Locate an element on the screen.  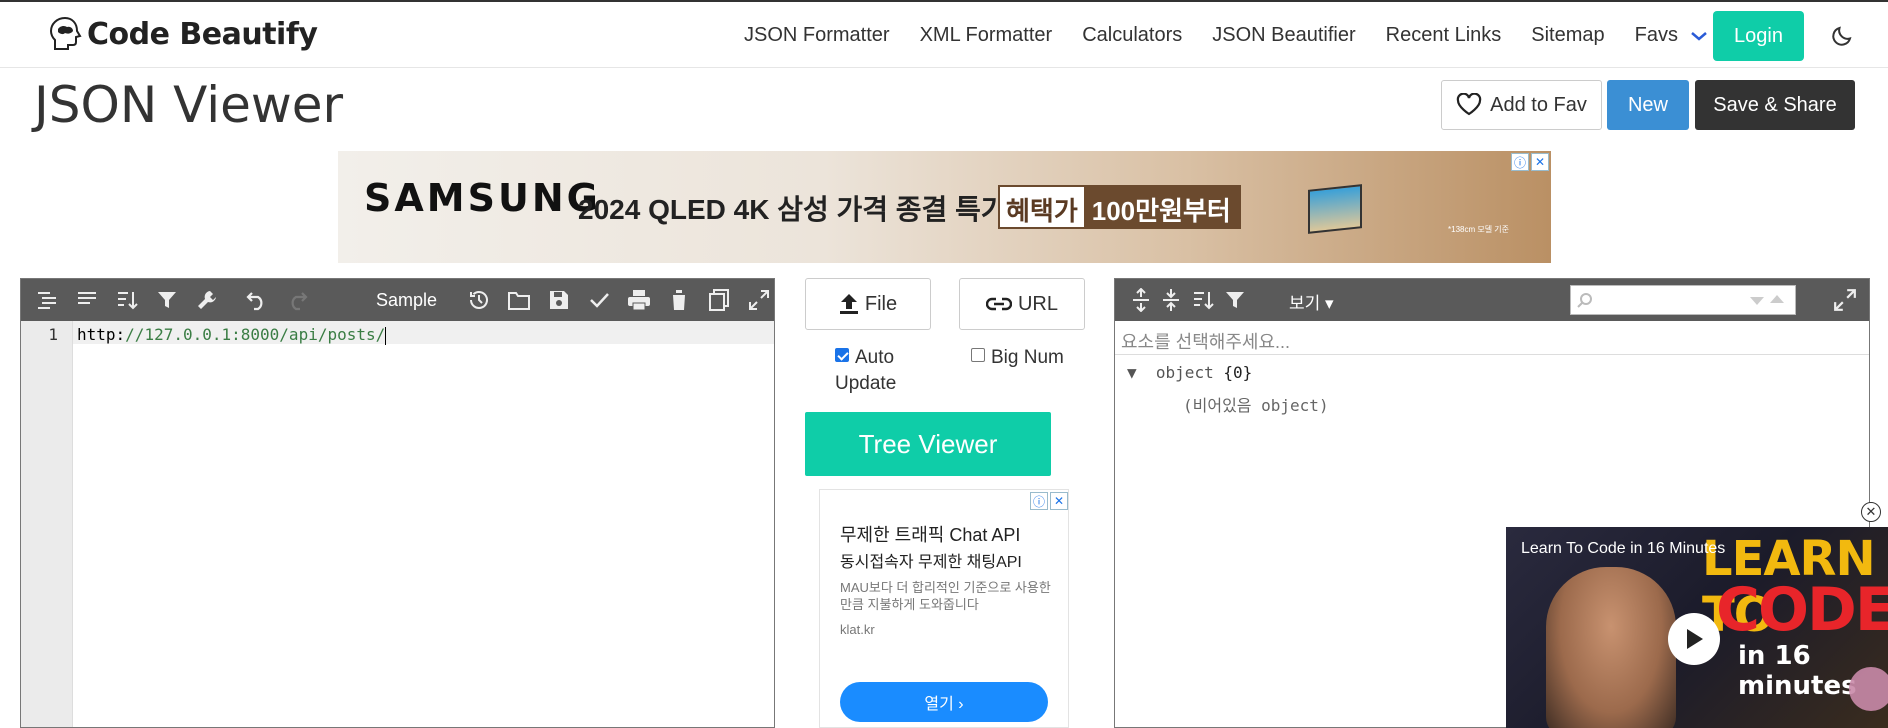
add-to-fav-label: Add to Fav is located at coordinates (1538, 104).